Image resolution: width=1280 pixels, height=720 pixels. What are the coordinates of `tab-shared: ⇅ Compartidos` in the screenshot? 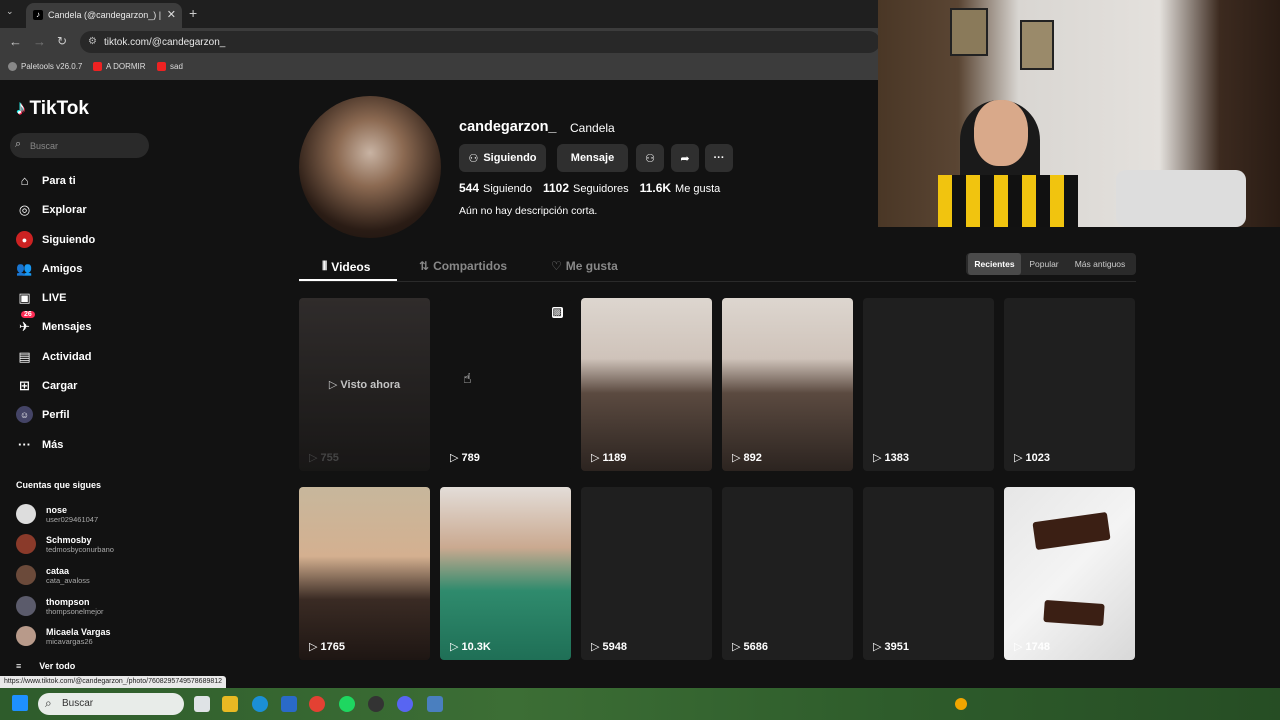 It's located at (463, 266).